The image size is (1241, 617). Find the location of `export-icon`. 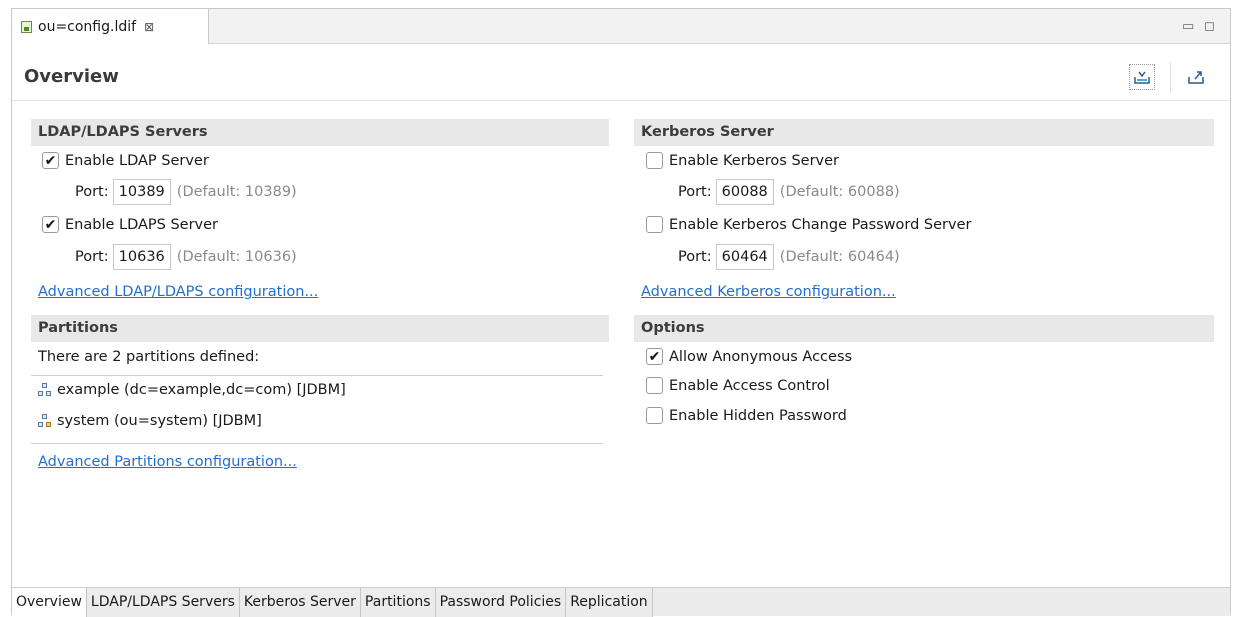

export-icon is located at coordinates (1196, 77).